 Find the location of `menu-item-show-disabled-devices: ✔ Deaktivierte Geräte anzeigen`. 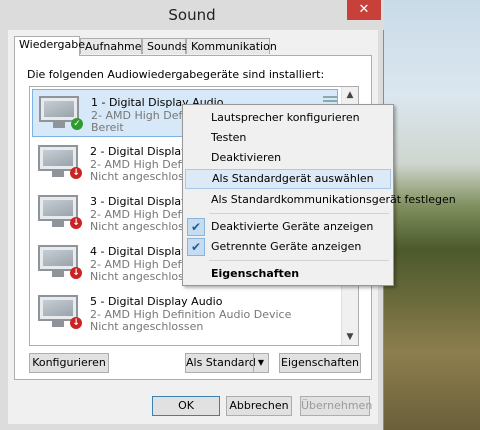

menu-item-show-disabled-devices: ✔ Deaktivierte Geräte anzeigen is located at coordinates (288, 227).